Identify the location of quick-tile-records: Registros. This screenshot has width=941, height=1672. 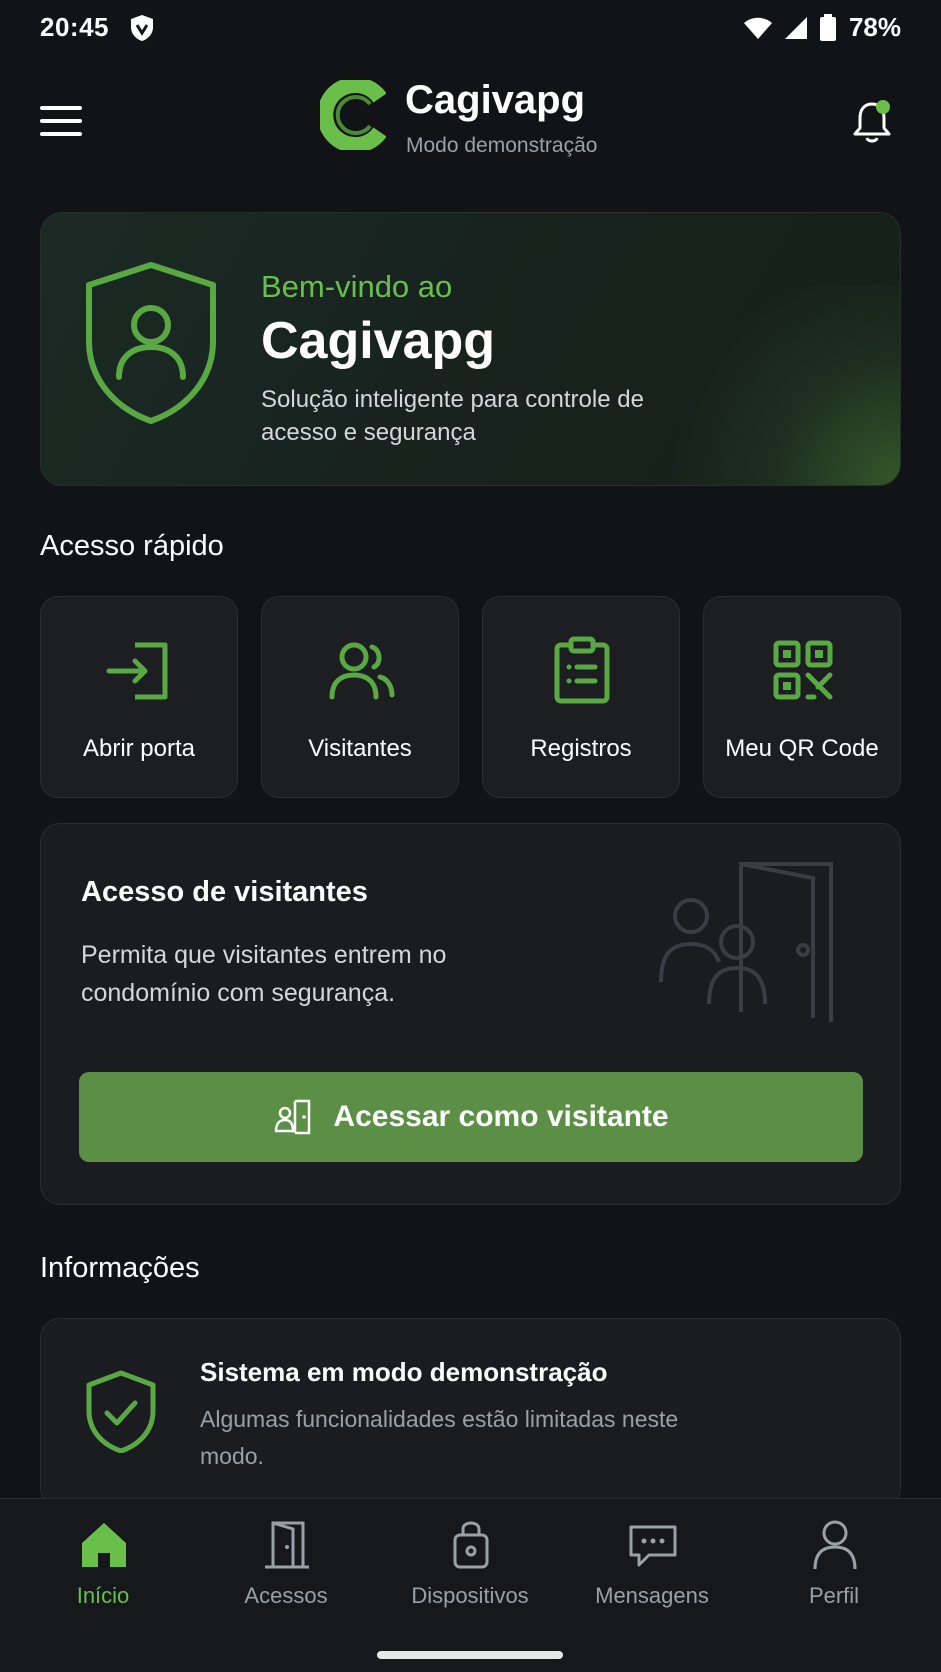
(581, 697).